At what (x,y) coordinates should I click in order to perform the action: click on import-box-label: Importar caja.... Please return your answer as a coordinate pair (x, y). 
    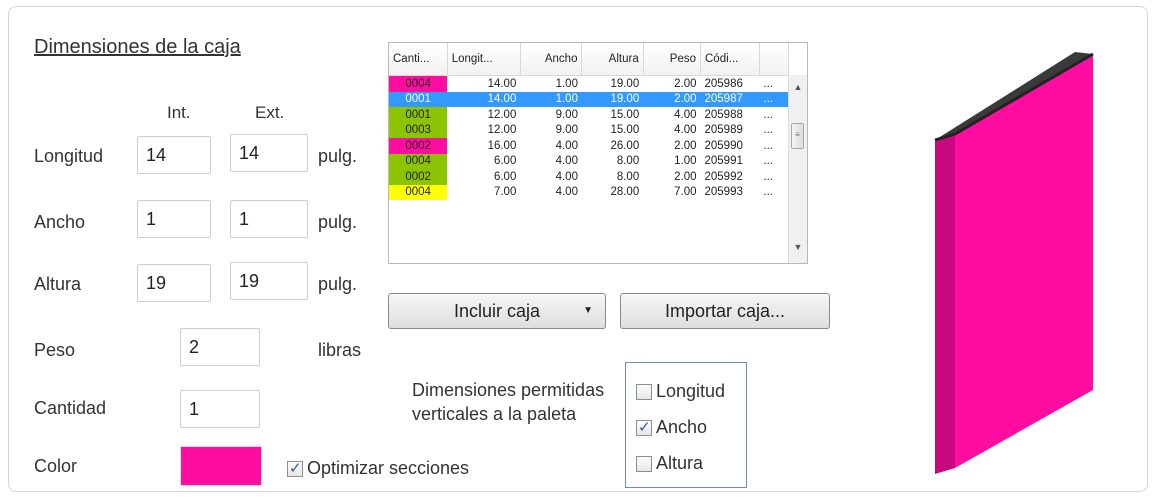
    Looking at the image, I should click on (725, 311).